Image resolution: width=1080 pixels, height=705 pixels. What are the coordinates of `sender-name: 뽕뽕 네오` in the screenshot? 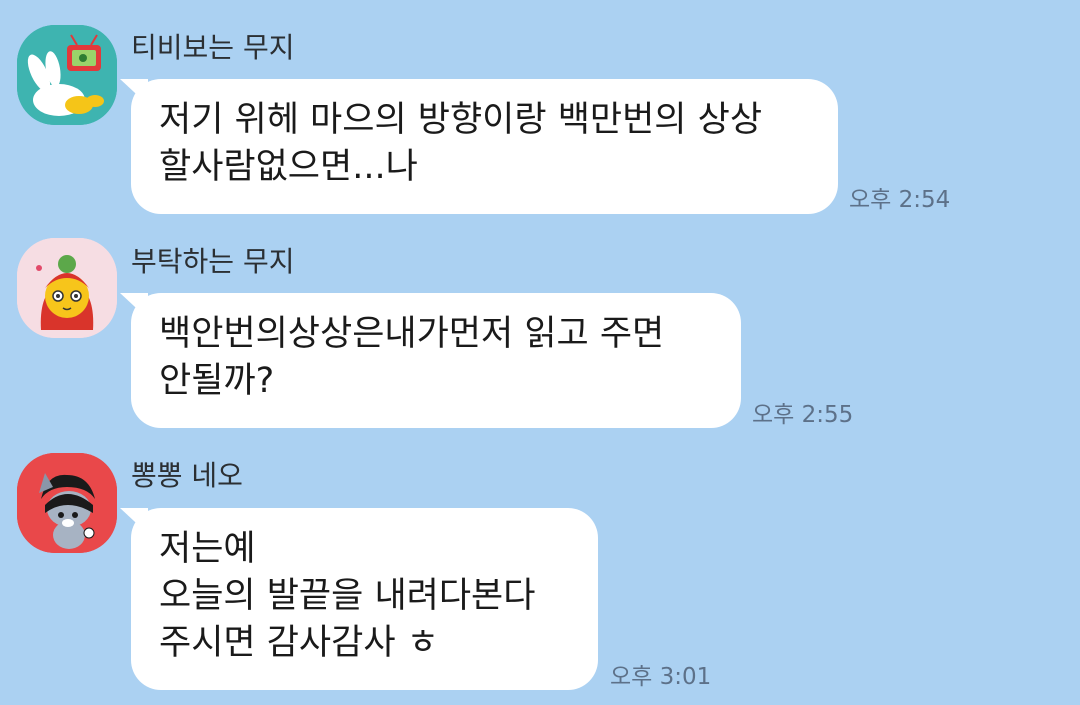 It's located at (187, 475).